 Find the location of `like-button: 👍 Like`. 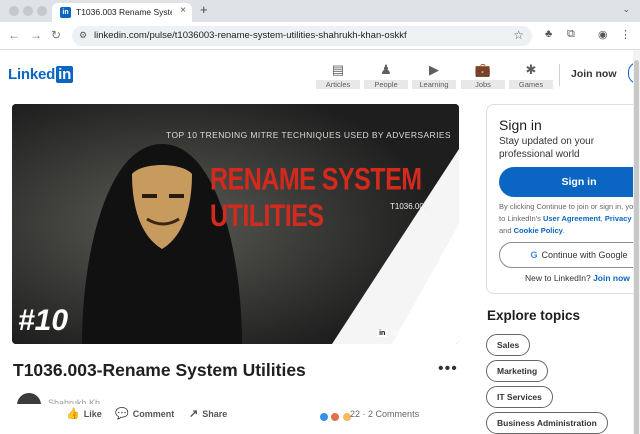

like-button: 👍 Like is located at coordinates (84, 413).